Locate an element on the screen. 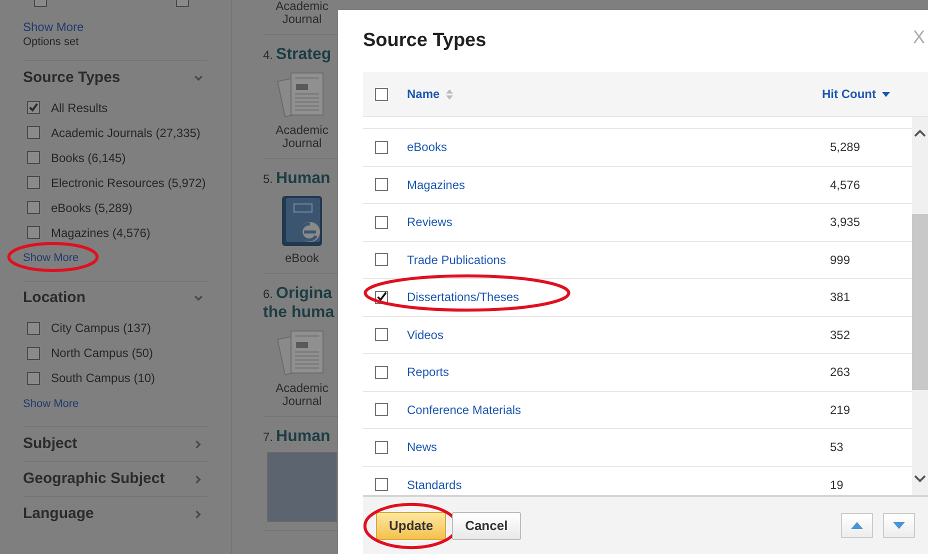  hit-count: 352 is located at coordinates (841, 335).